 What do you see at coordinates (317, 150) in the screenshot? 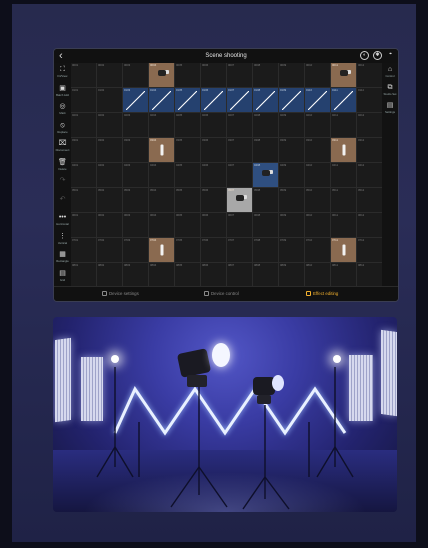
I see `grid-cell: 0310` at bounding box center [317, 150].